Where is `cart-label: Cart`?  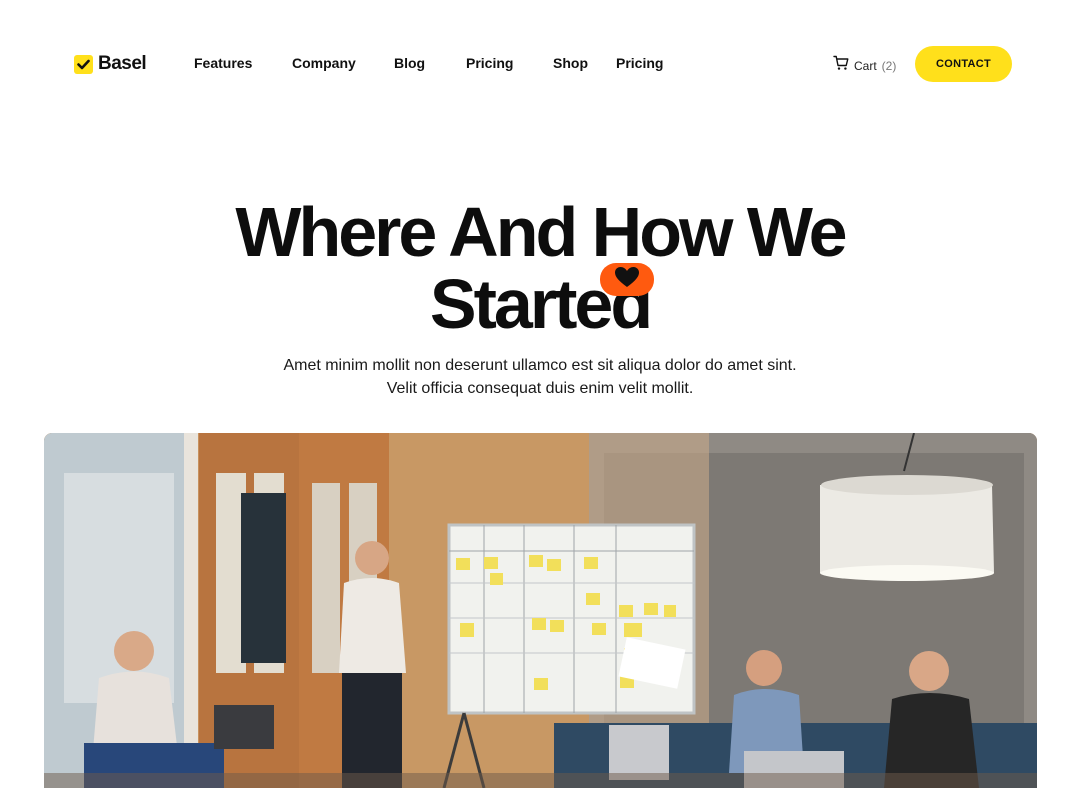
cart-label: Cart is located at coordinates (865, 65).